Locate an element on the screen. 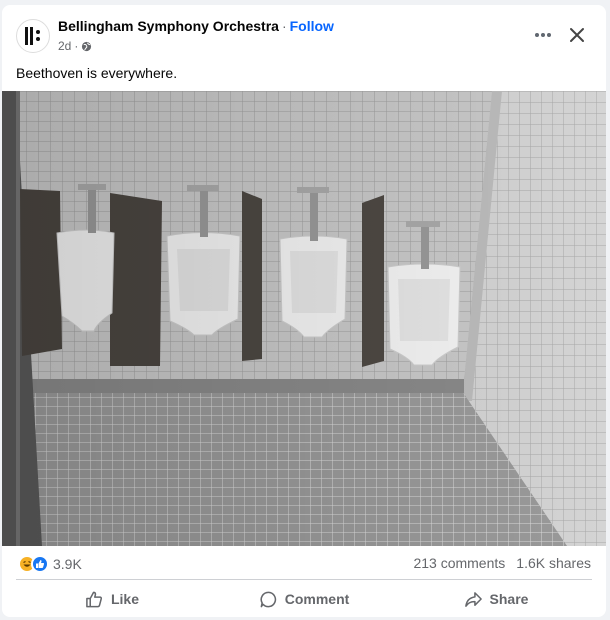 The height and width of the screenshot is (620, 610). more-horizontal-icon is located at coordinates (543, 35).